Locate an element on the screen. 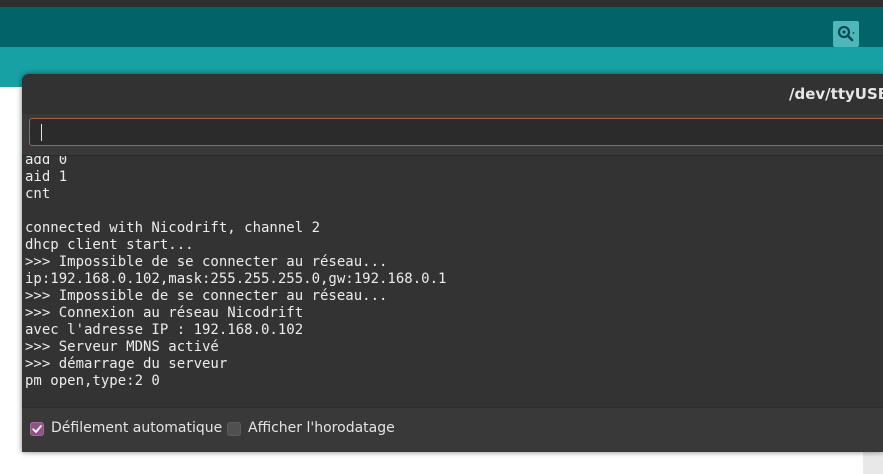 This screenshot has height=474, width=883. autoscroll-checkbox is located at coordinates (37, 429).